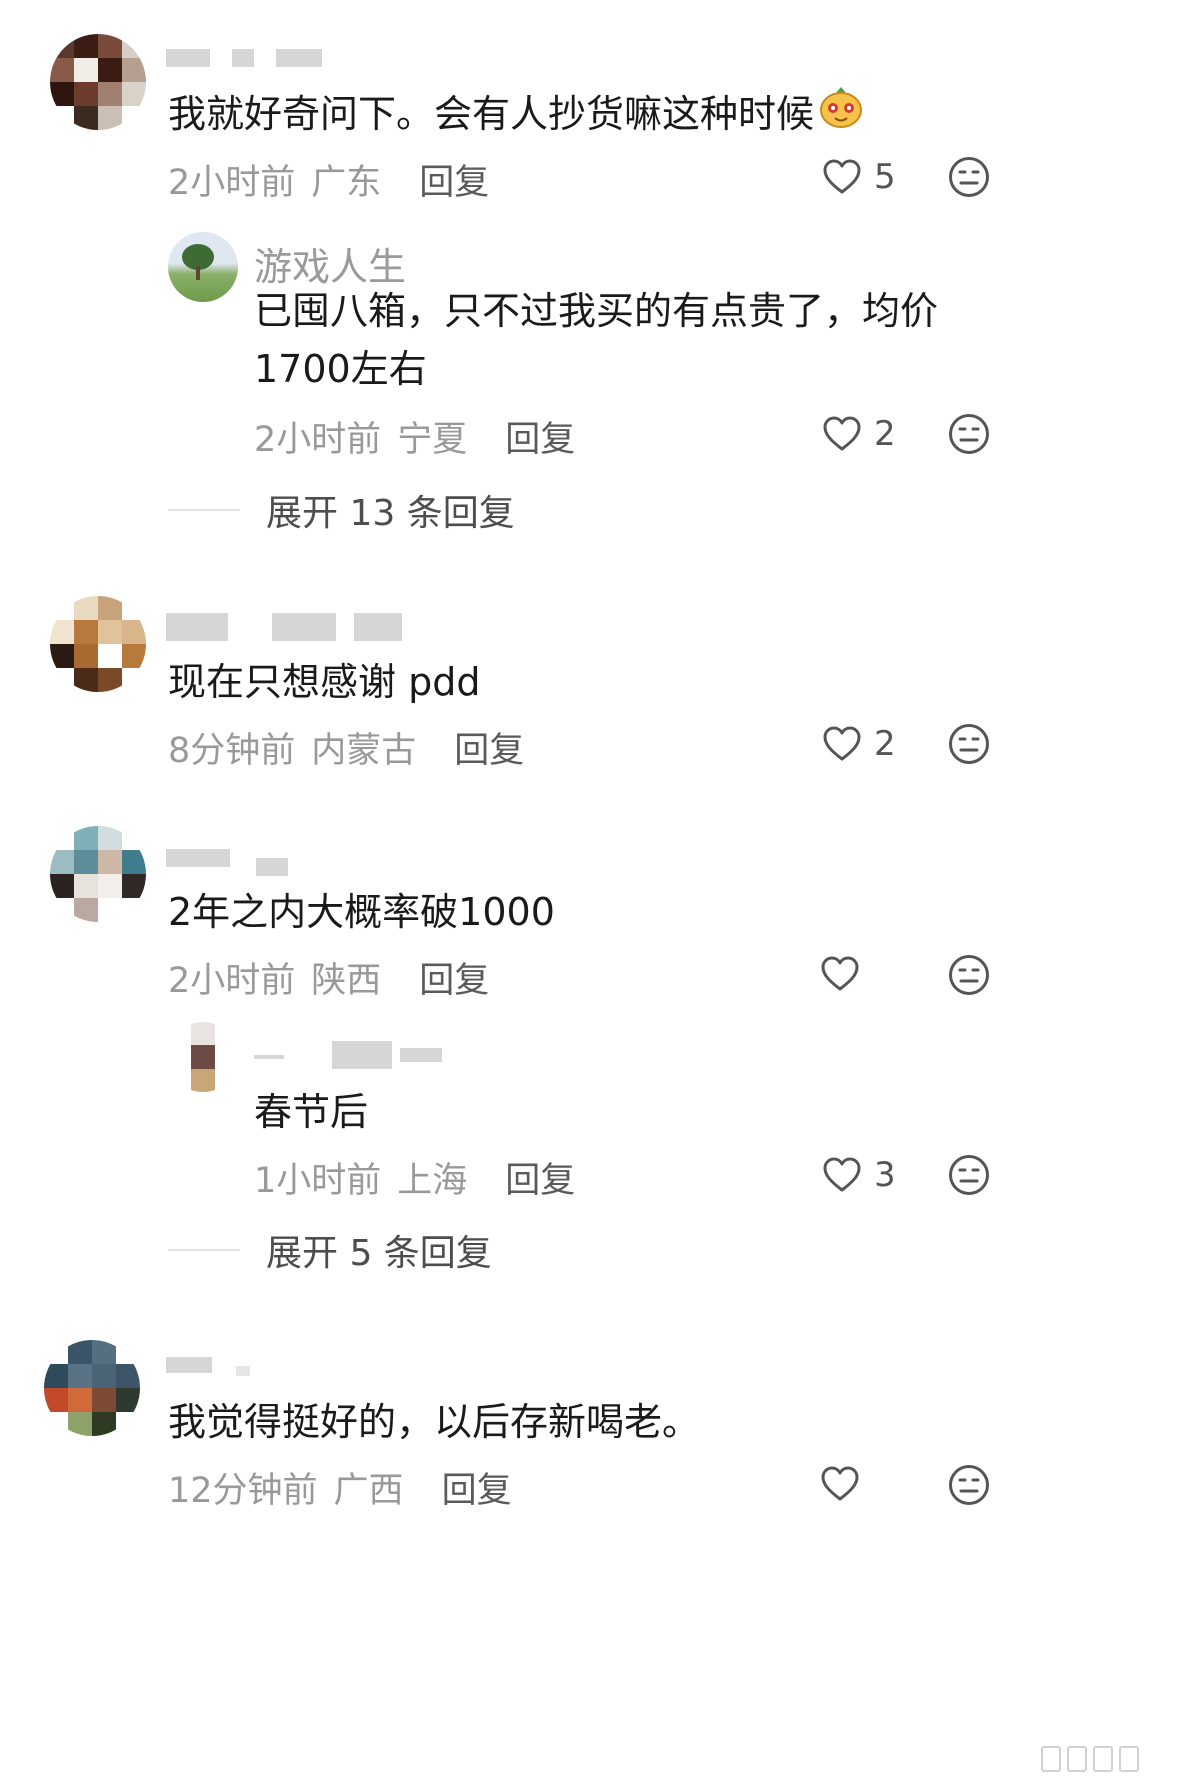 The image size is (1179, 1792). I want to click on comment-location: 内蒙古, so click(364, 751).